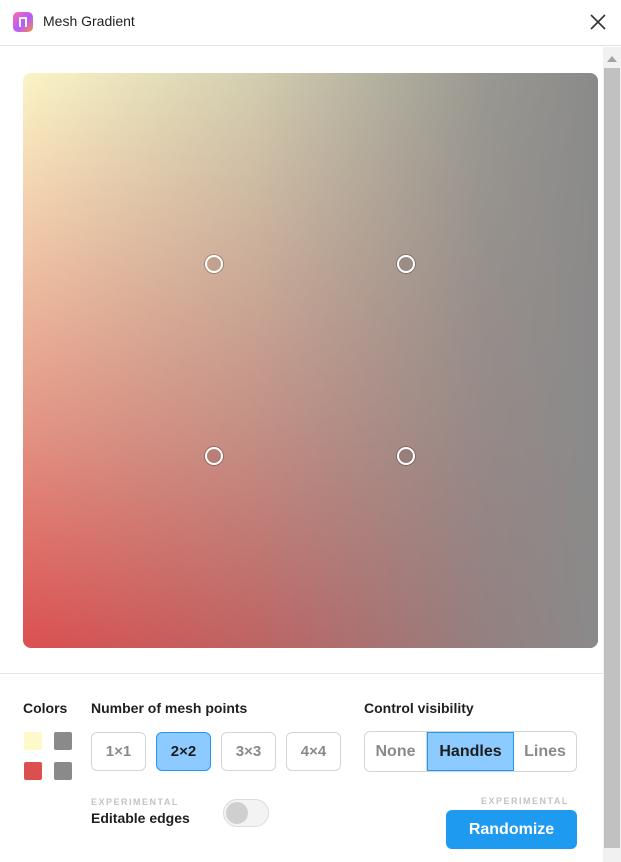 The image size is (621, 862). What do you see at coordinates (23, 22) in the screenshot?
I see `mesh-gradient-app-icon` at bounding box center [23, 22].